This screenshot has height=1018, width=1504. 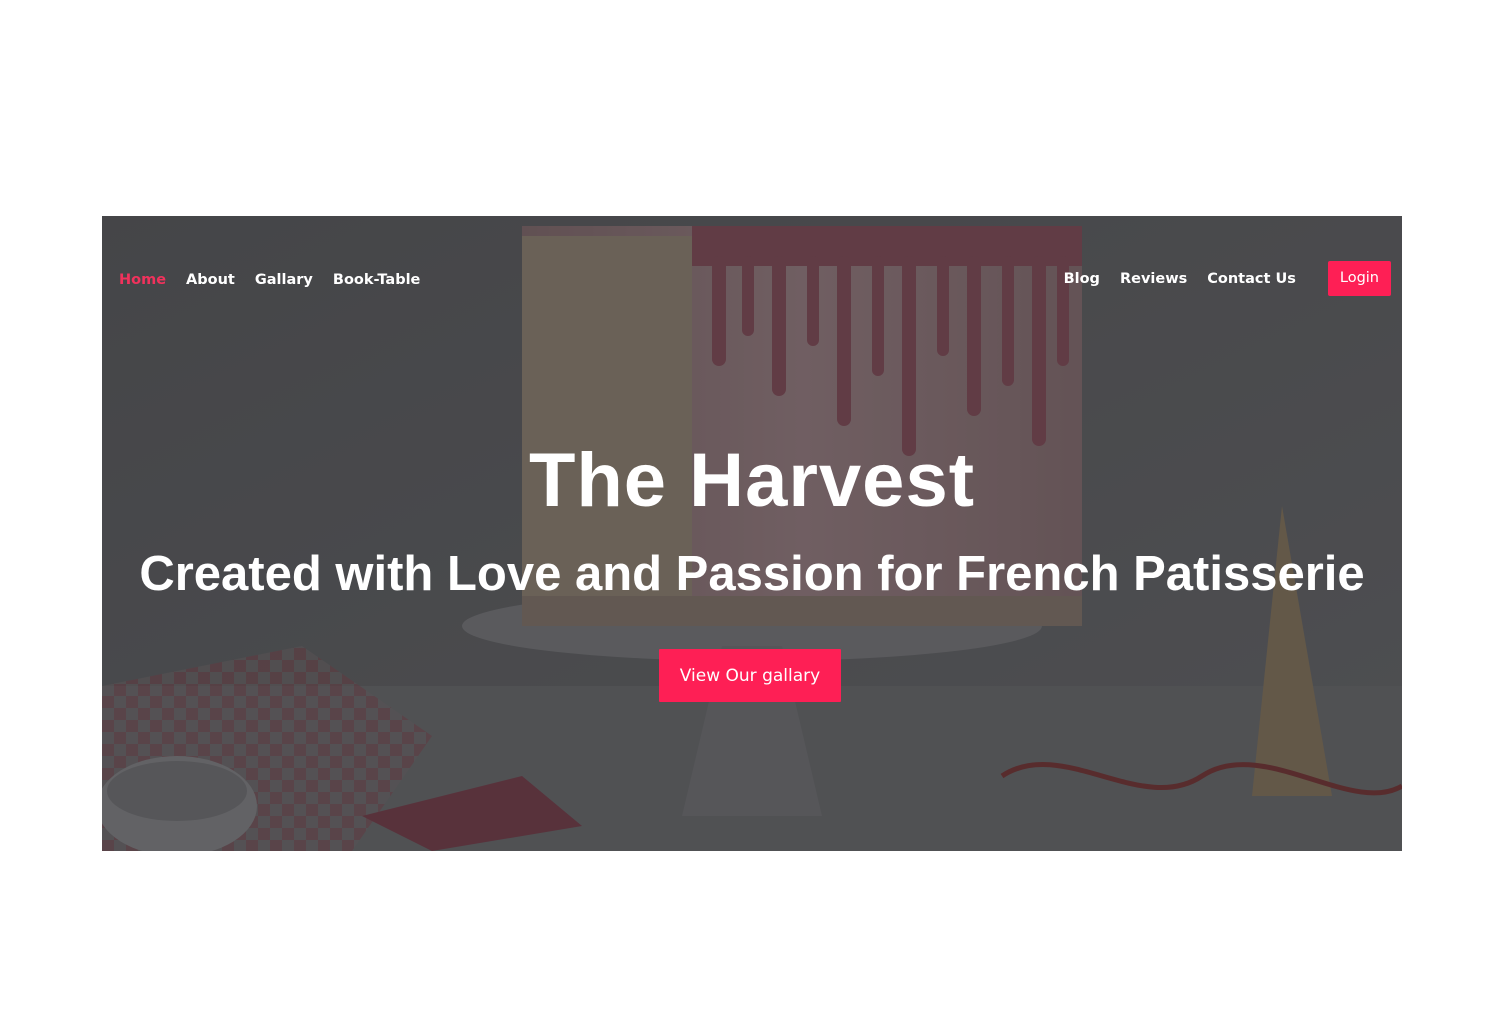 What do you see at coordinates (1251, 279) in the screenshot?
I see `nav-link-contact-us: Contact Us` at bounding box center [1251, 279].